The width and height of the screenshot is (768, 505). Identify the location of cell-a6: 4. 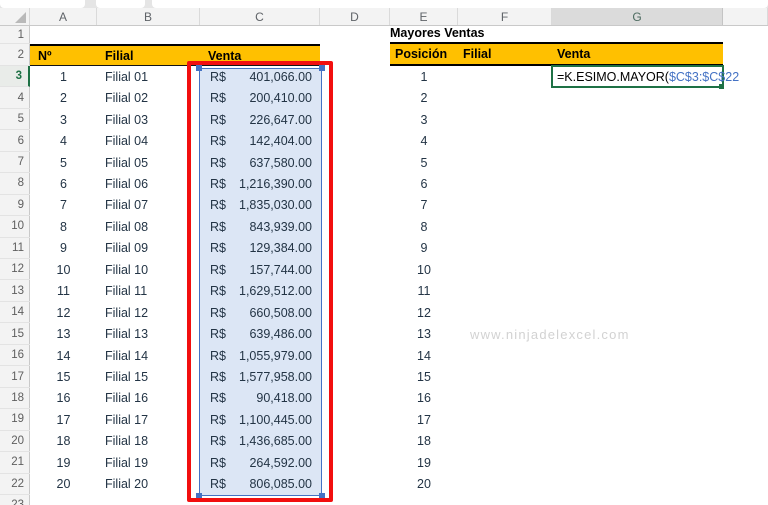
(63, 140).